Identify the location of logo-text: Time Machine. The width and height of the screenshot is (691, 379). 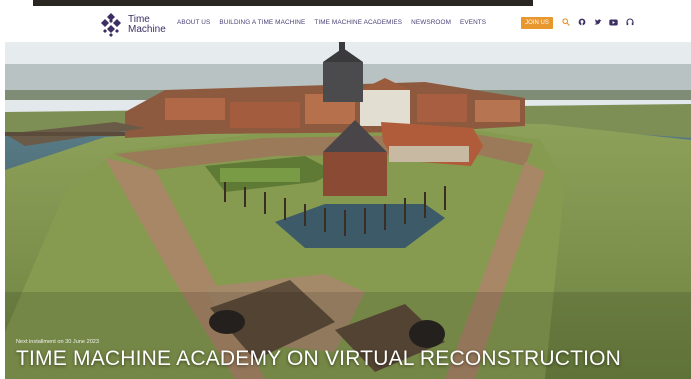
(147, 25).